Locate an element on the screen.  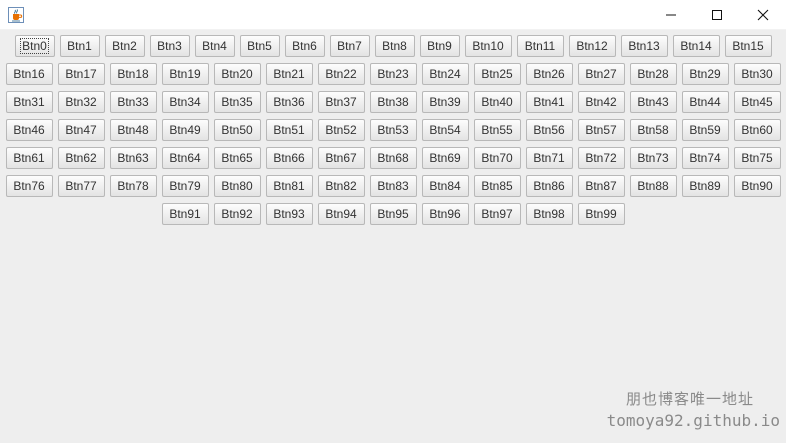
button-btn89: Btn89 is located at coordinates (705, 186).